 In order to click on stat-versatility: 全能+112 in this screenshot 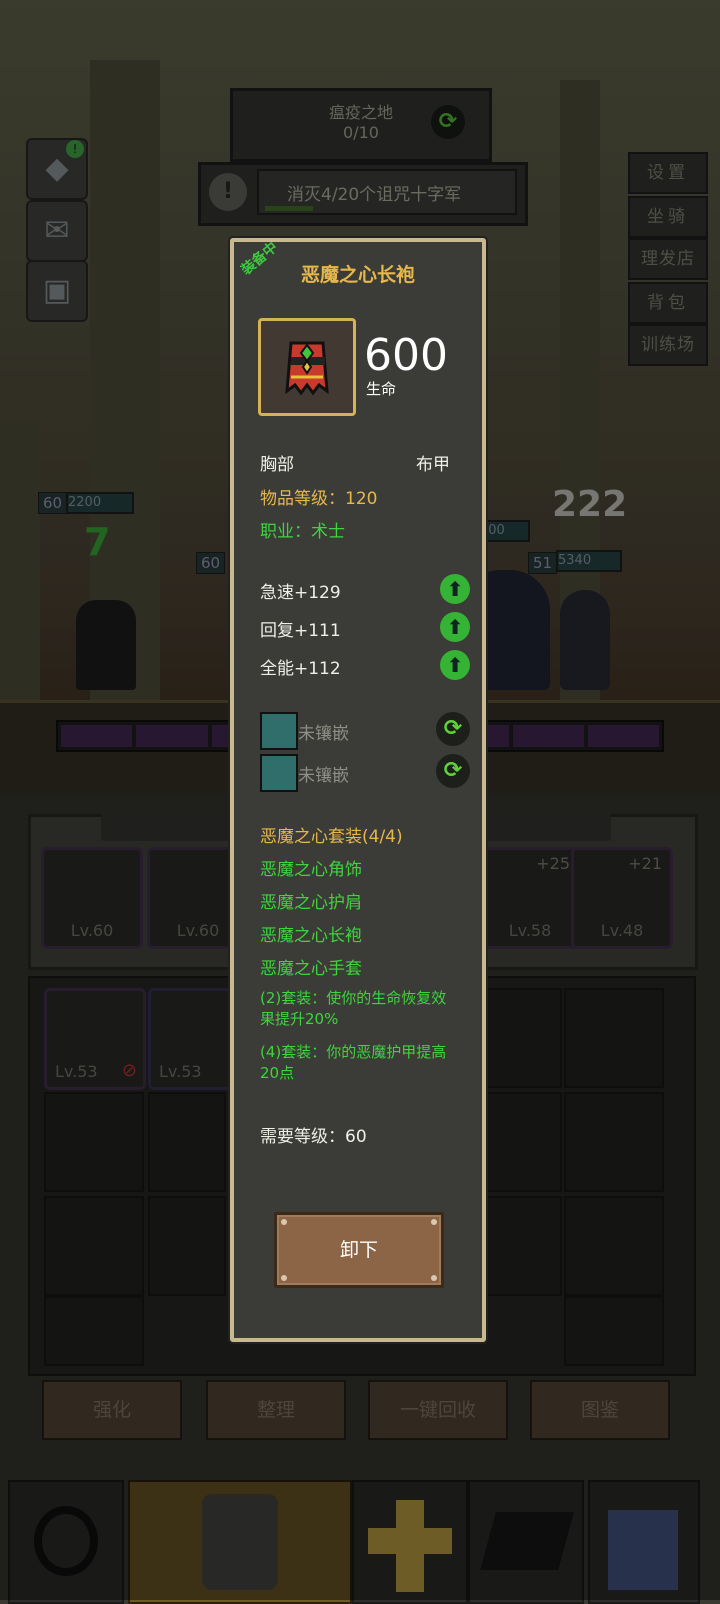, I will do `click(300, 669)`.